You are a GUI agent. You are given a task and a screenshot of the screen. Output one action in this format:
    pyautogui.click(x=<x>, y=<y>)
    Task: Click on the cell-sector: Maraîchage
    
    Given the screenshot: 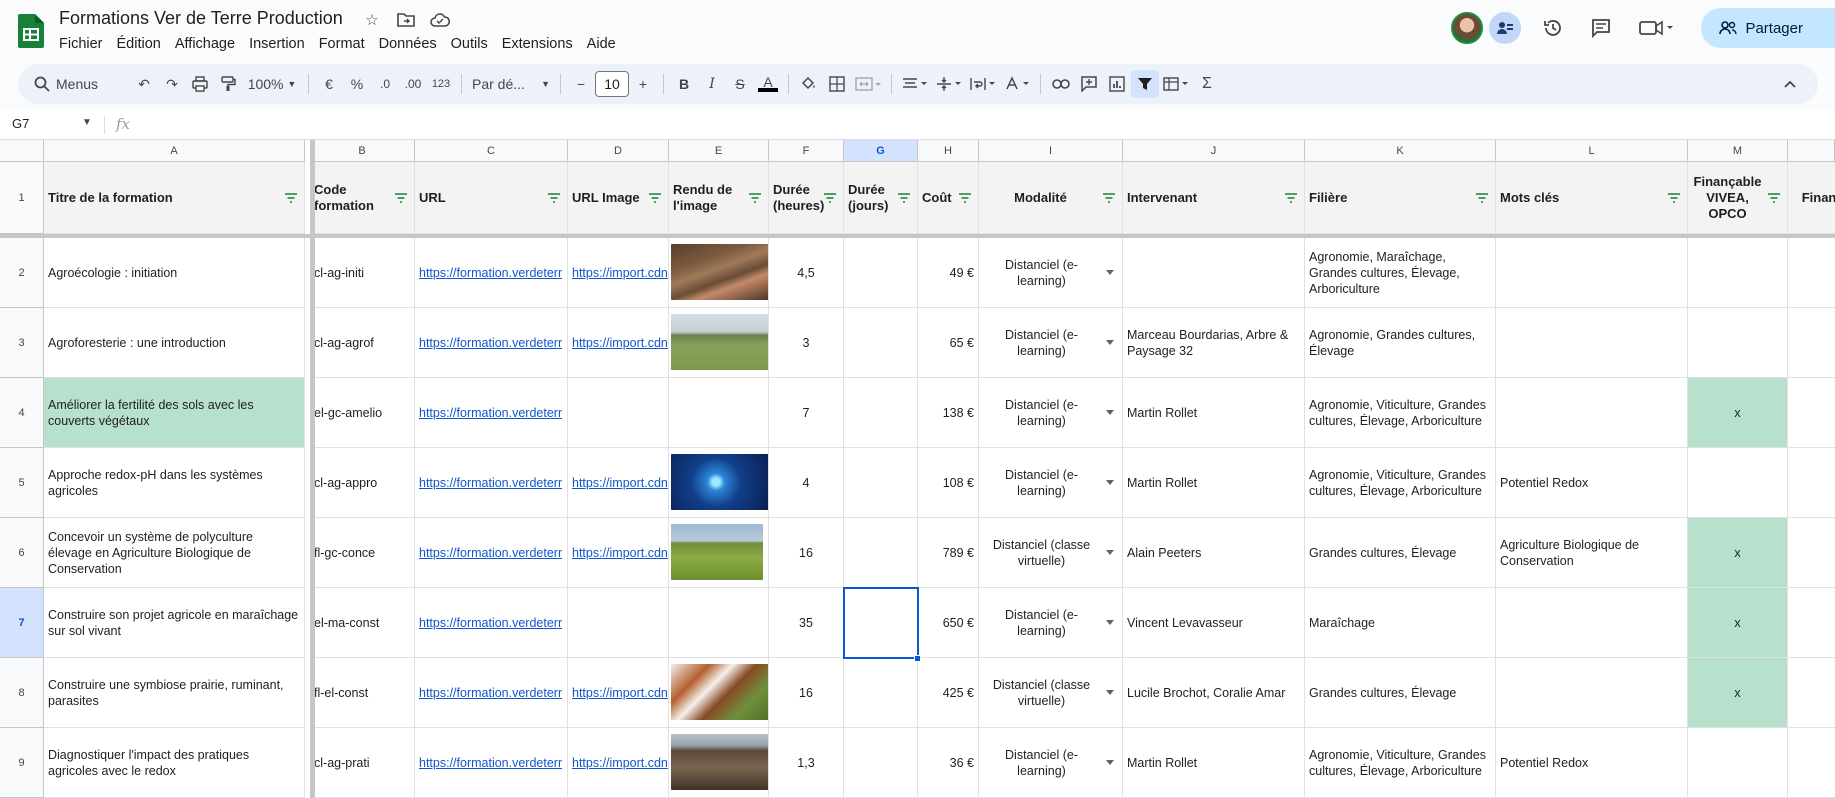 What is the action you would take?
    pyautogui.click(x=1400, y=623)
    